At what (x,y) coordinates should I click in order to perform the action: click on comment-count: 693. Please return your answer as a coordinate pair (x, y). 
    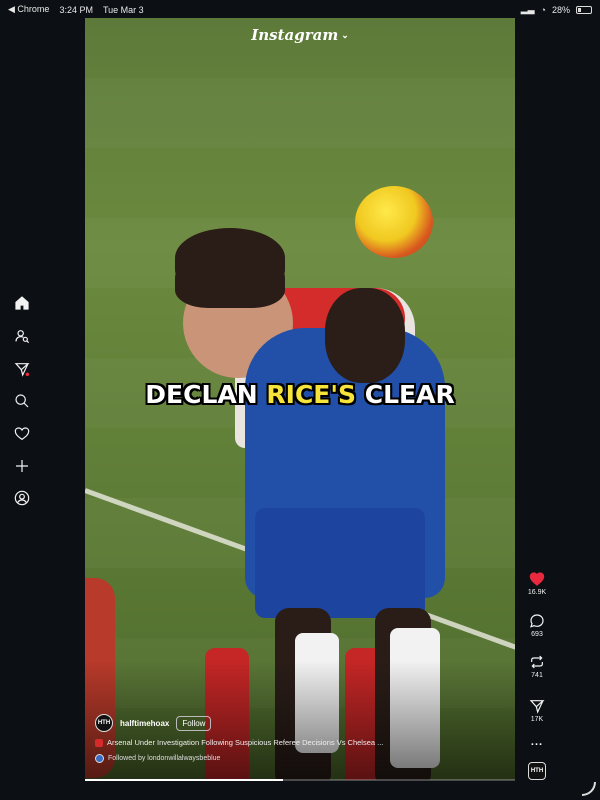
    Looking at the image, I should click on (537, 634).